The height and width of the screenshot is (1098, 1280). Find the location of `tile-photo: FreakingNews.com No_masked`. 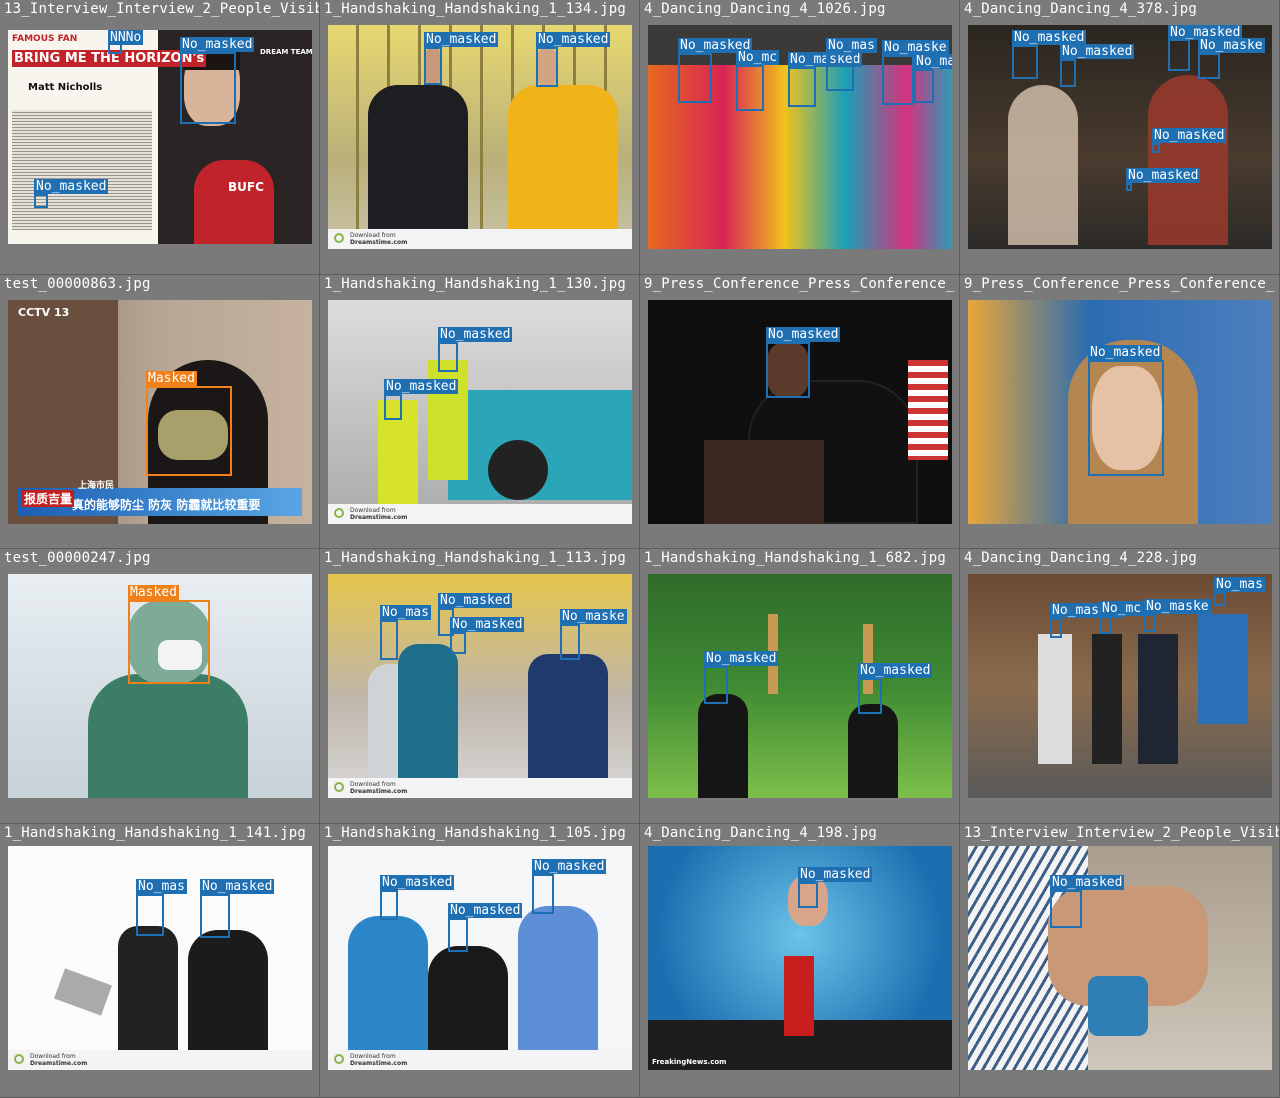

tile-photo: FreakingNews.com No_masked is located at coordinates (800, 957).